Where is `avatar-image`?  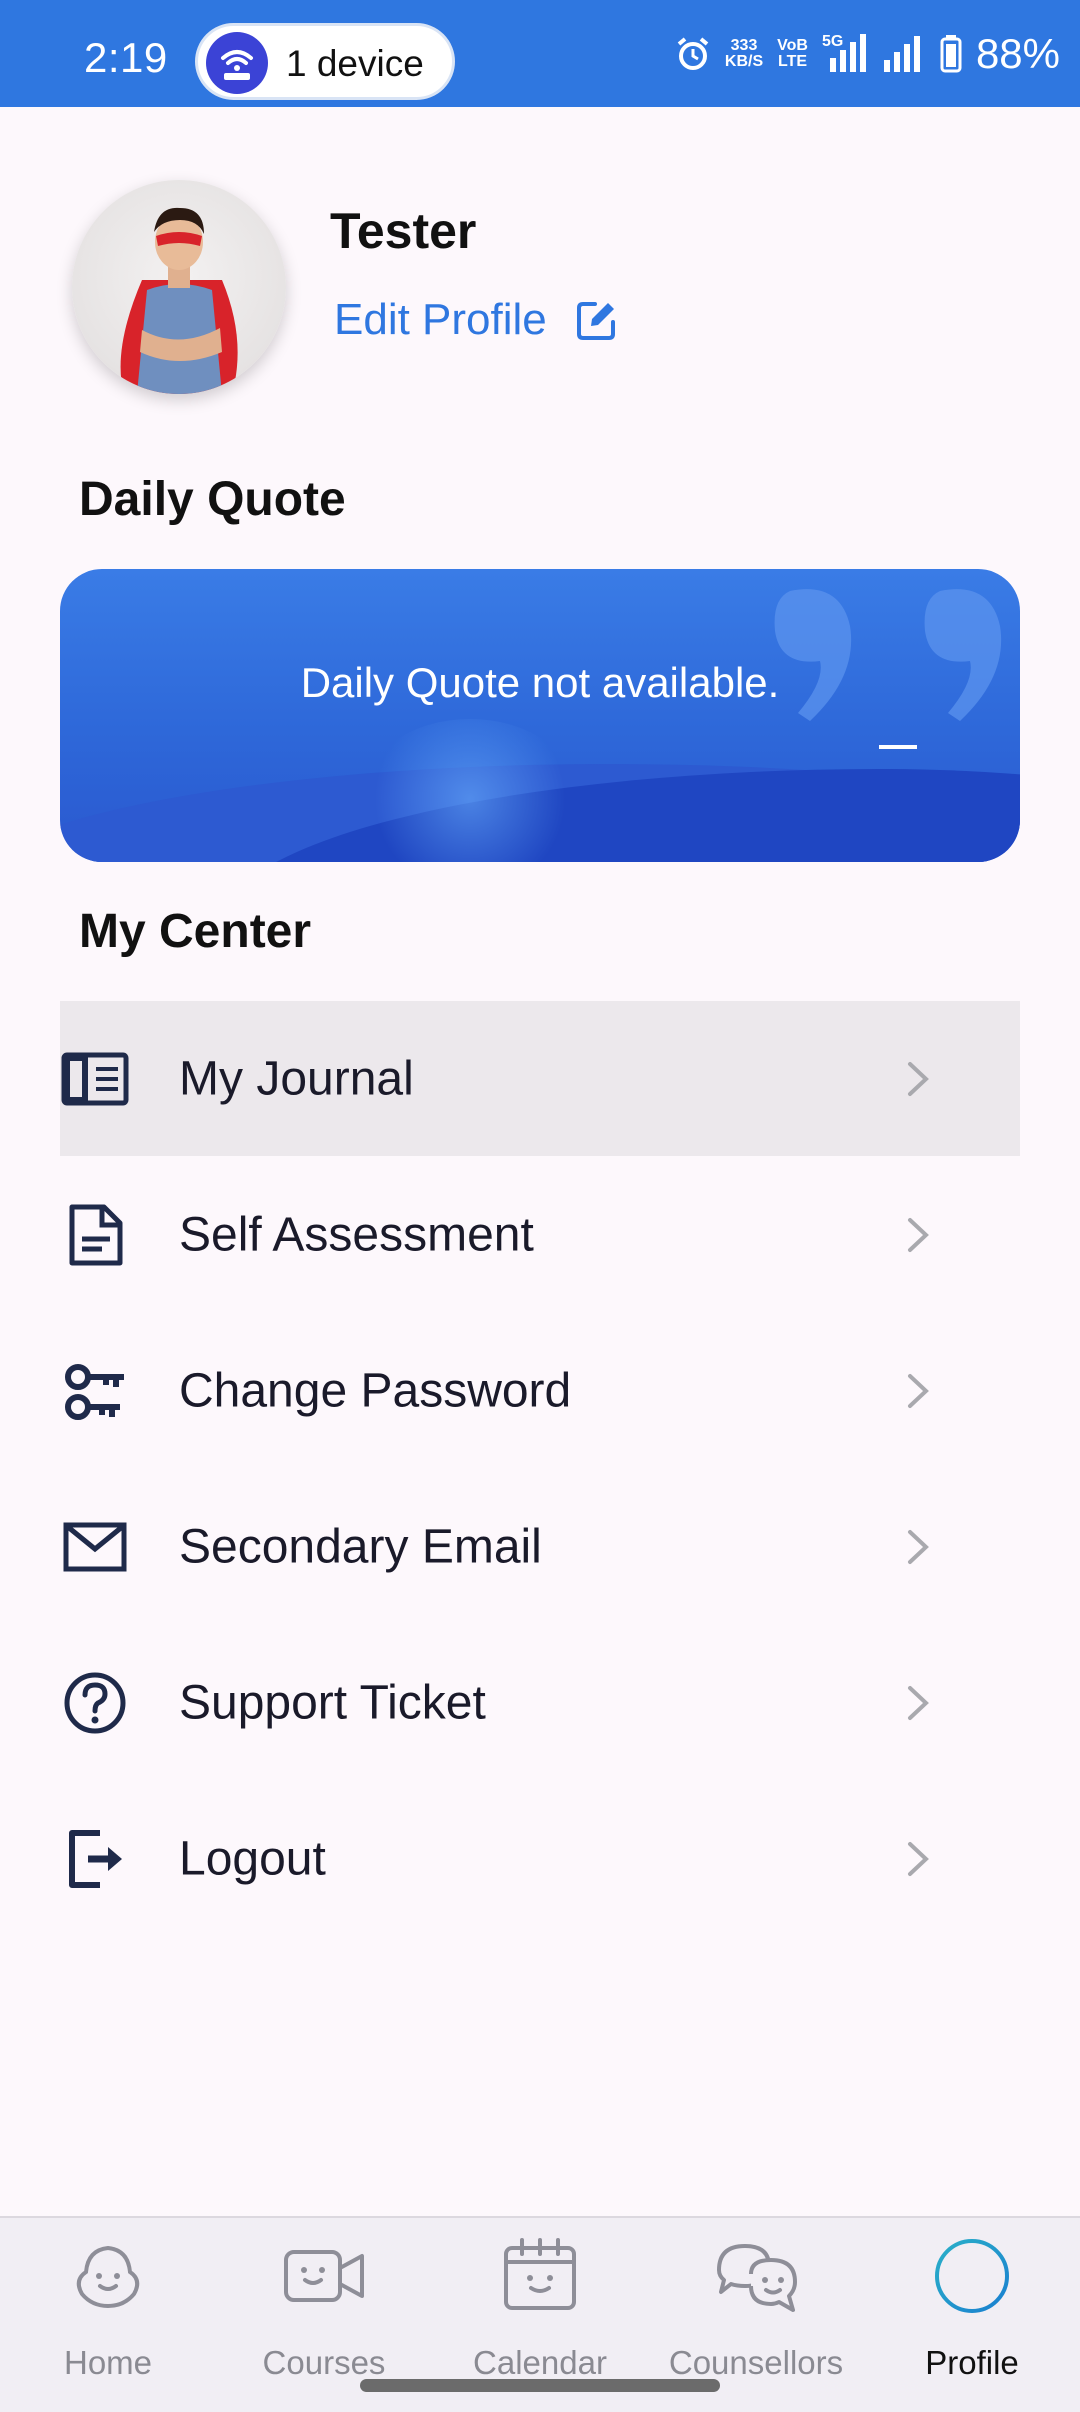 avatar-image is located at coordinates (179, 300).